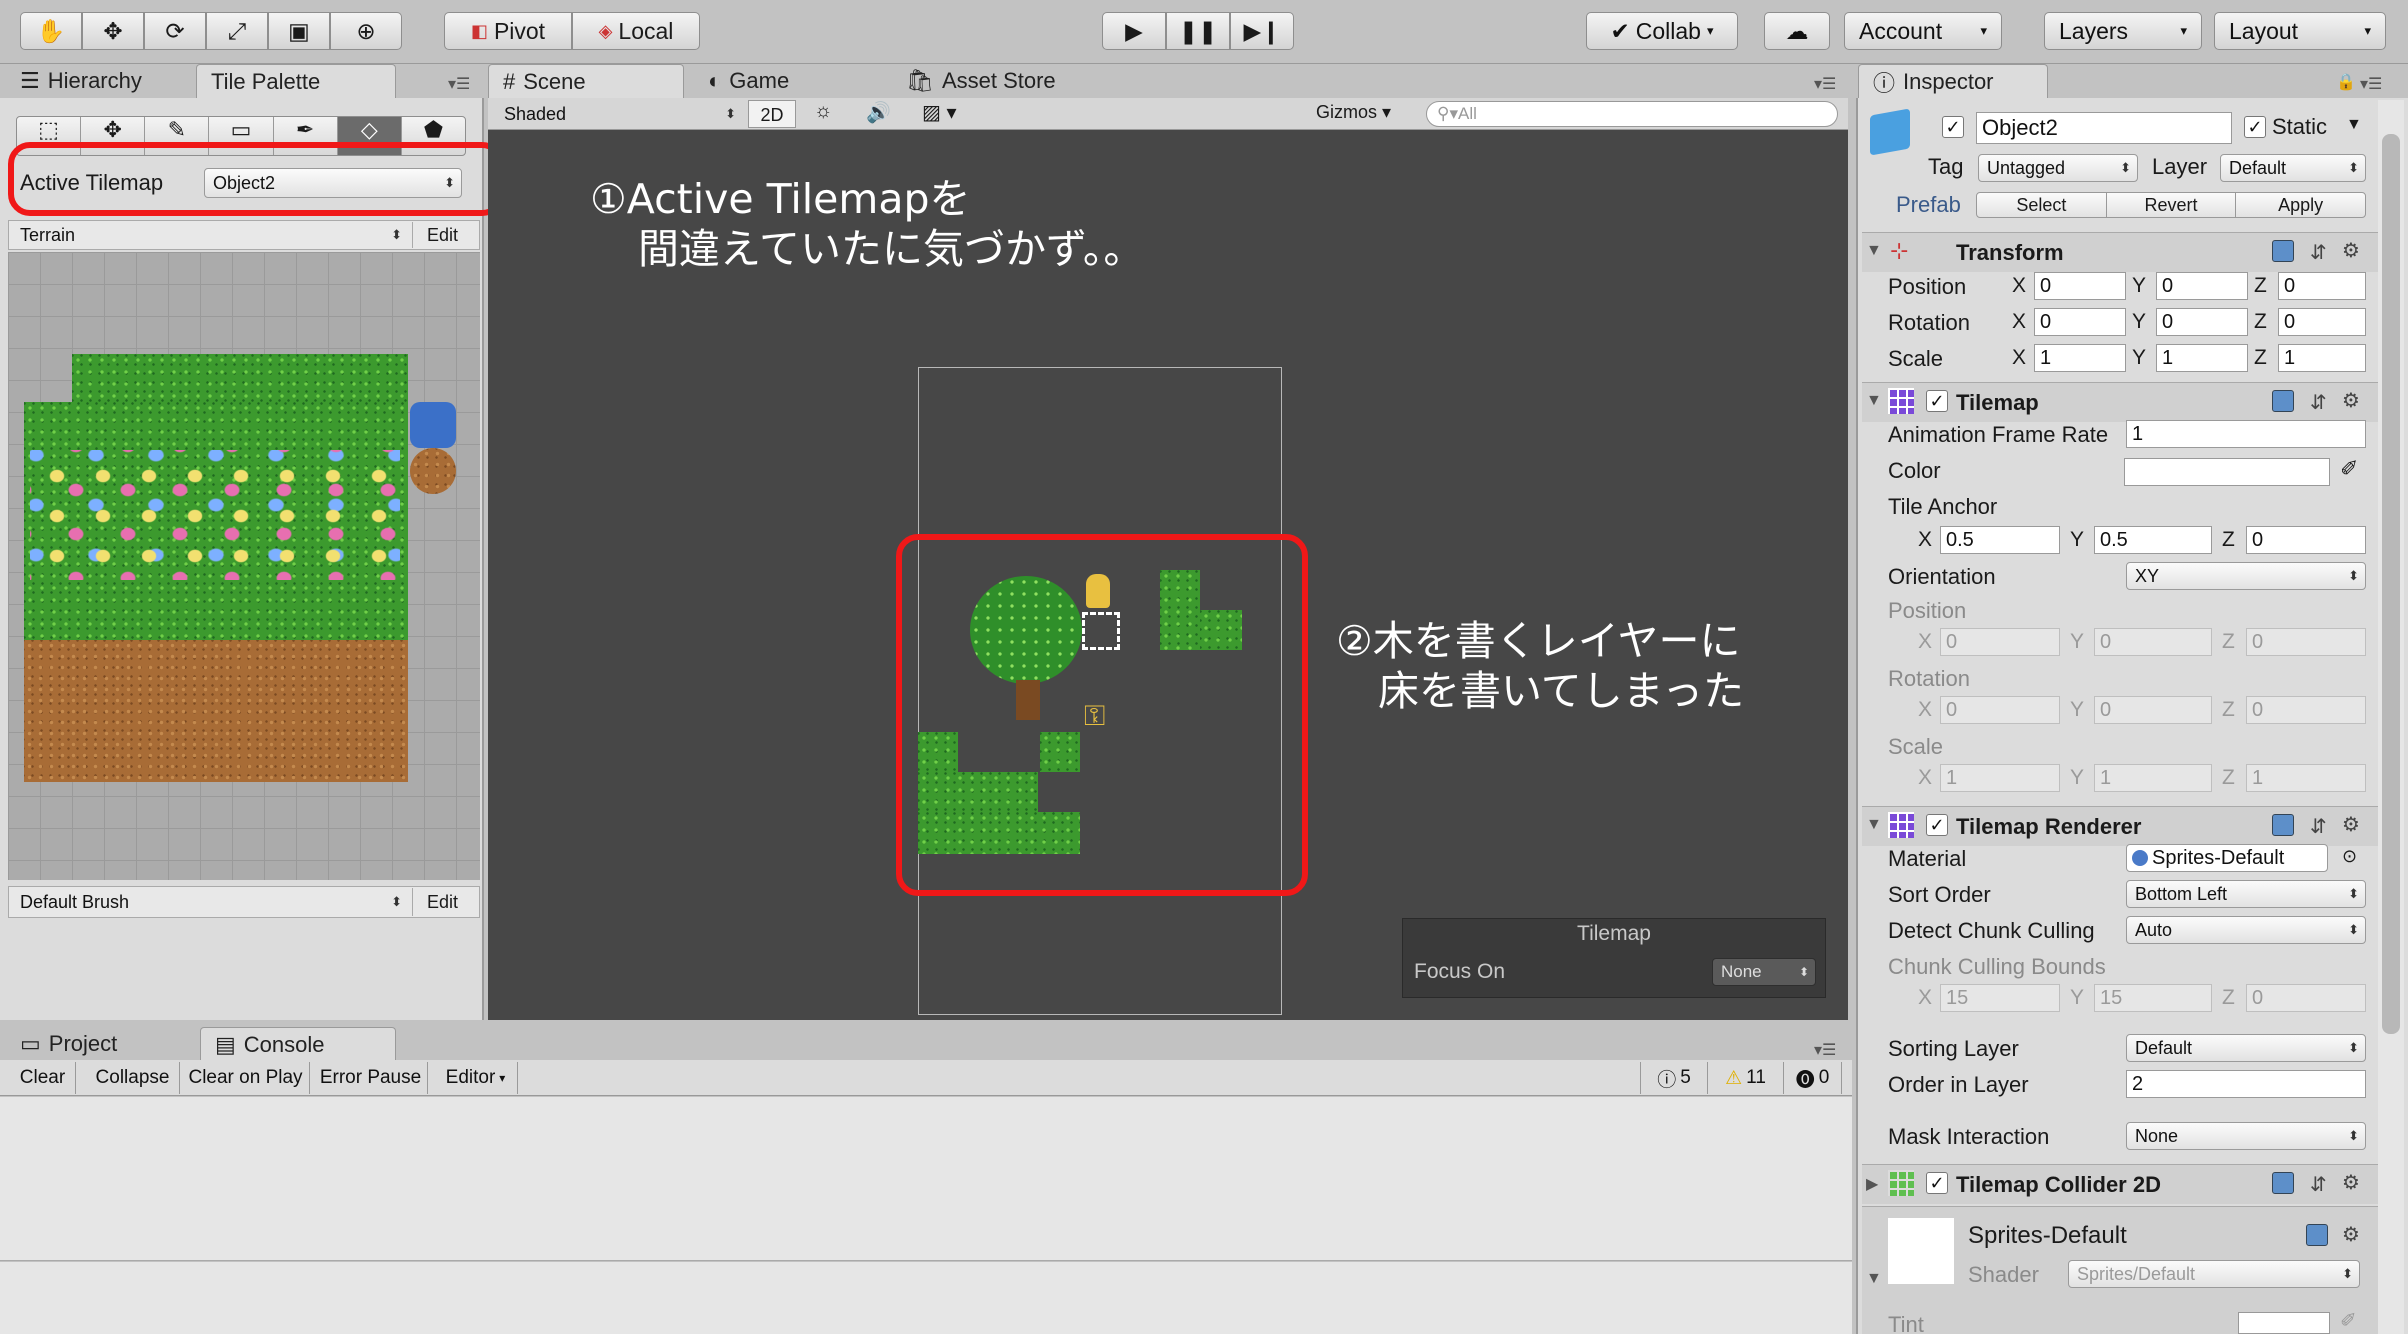 The width and height of the screenshot is (2408, 1334). What do you see at coordinates (2300, 205) in the screenshot?
I see `prefab-apply-button: Apply` at bounding box center [2300, 205].